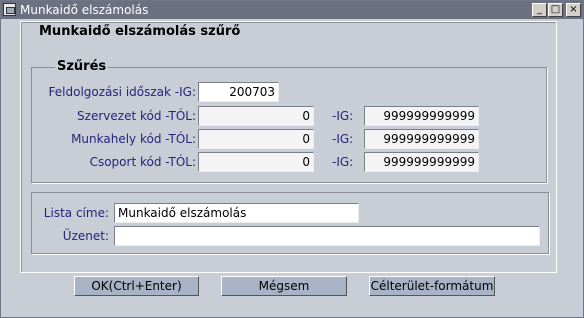 The height and width of the screenshot is (318, 584). I want to click on org-code-to-input: 999999999999, so click(421, 116).